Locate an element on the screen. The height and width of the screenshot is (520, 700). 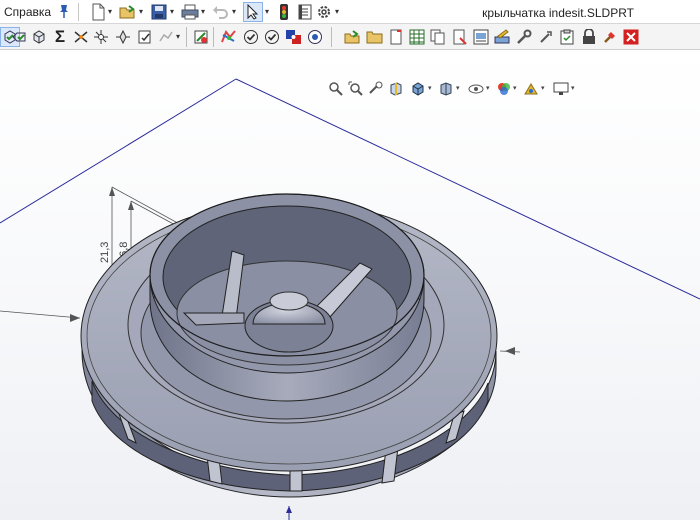
rebuild-traffic-light-icon is located at coordinates (284, 12).